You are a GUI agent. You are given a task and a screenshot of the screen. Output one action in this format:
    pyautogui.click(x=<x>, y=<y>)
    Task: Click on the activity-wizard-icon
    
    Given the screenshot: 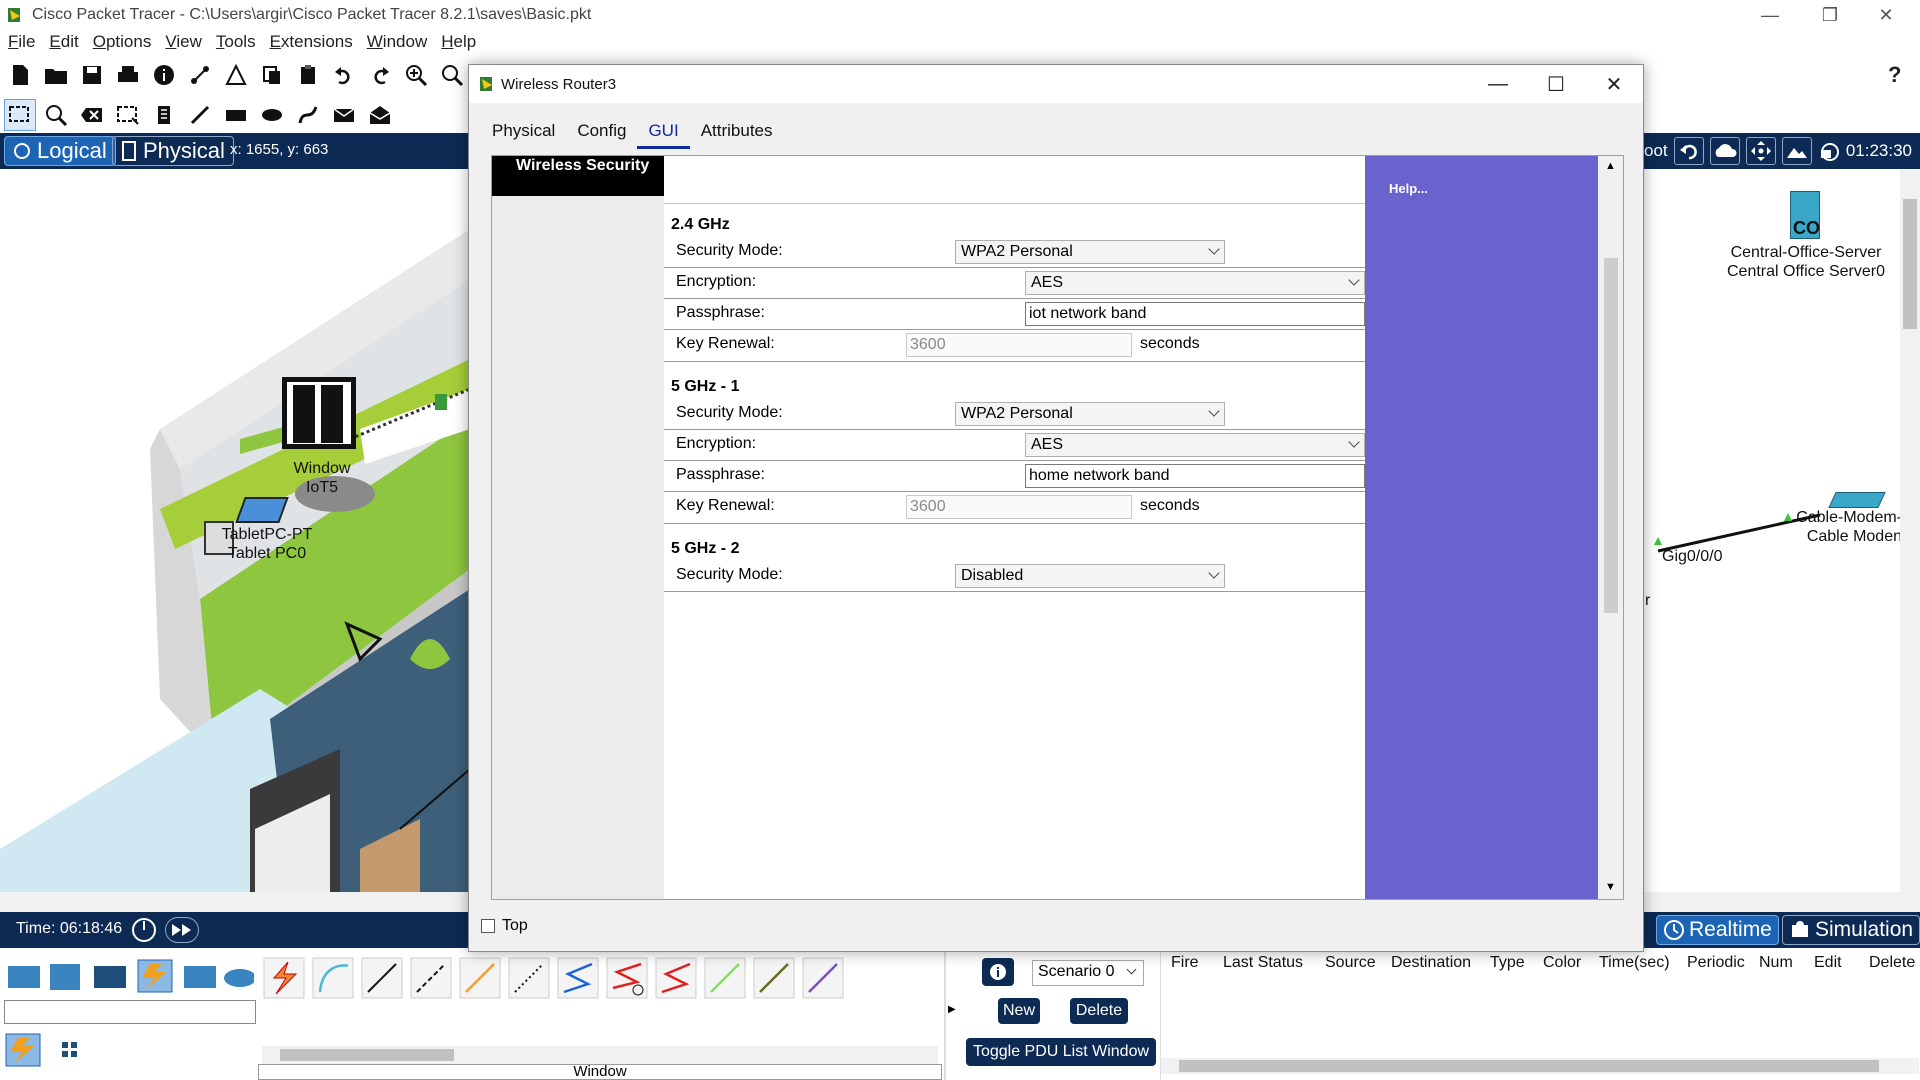 What is the action you would take?
    pyautogui.click(x=236, y=75)
    